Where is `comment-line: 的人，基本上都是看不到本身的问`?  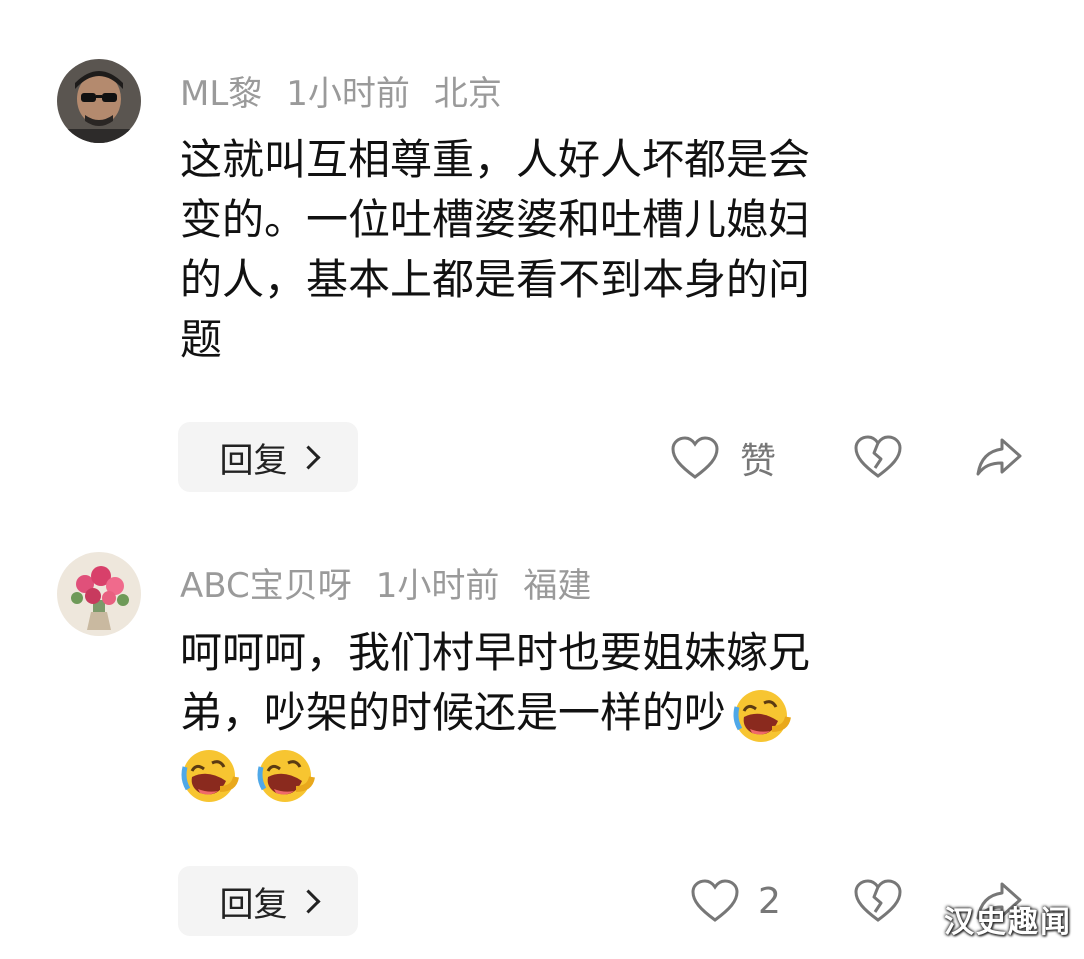
comment-line: 的人，基本上都是看不到本身的问 is located at coordinates (495, 279).